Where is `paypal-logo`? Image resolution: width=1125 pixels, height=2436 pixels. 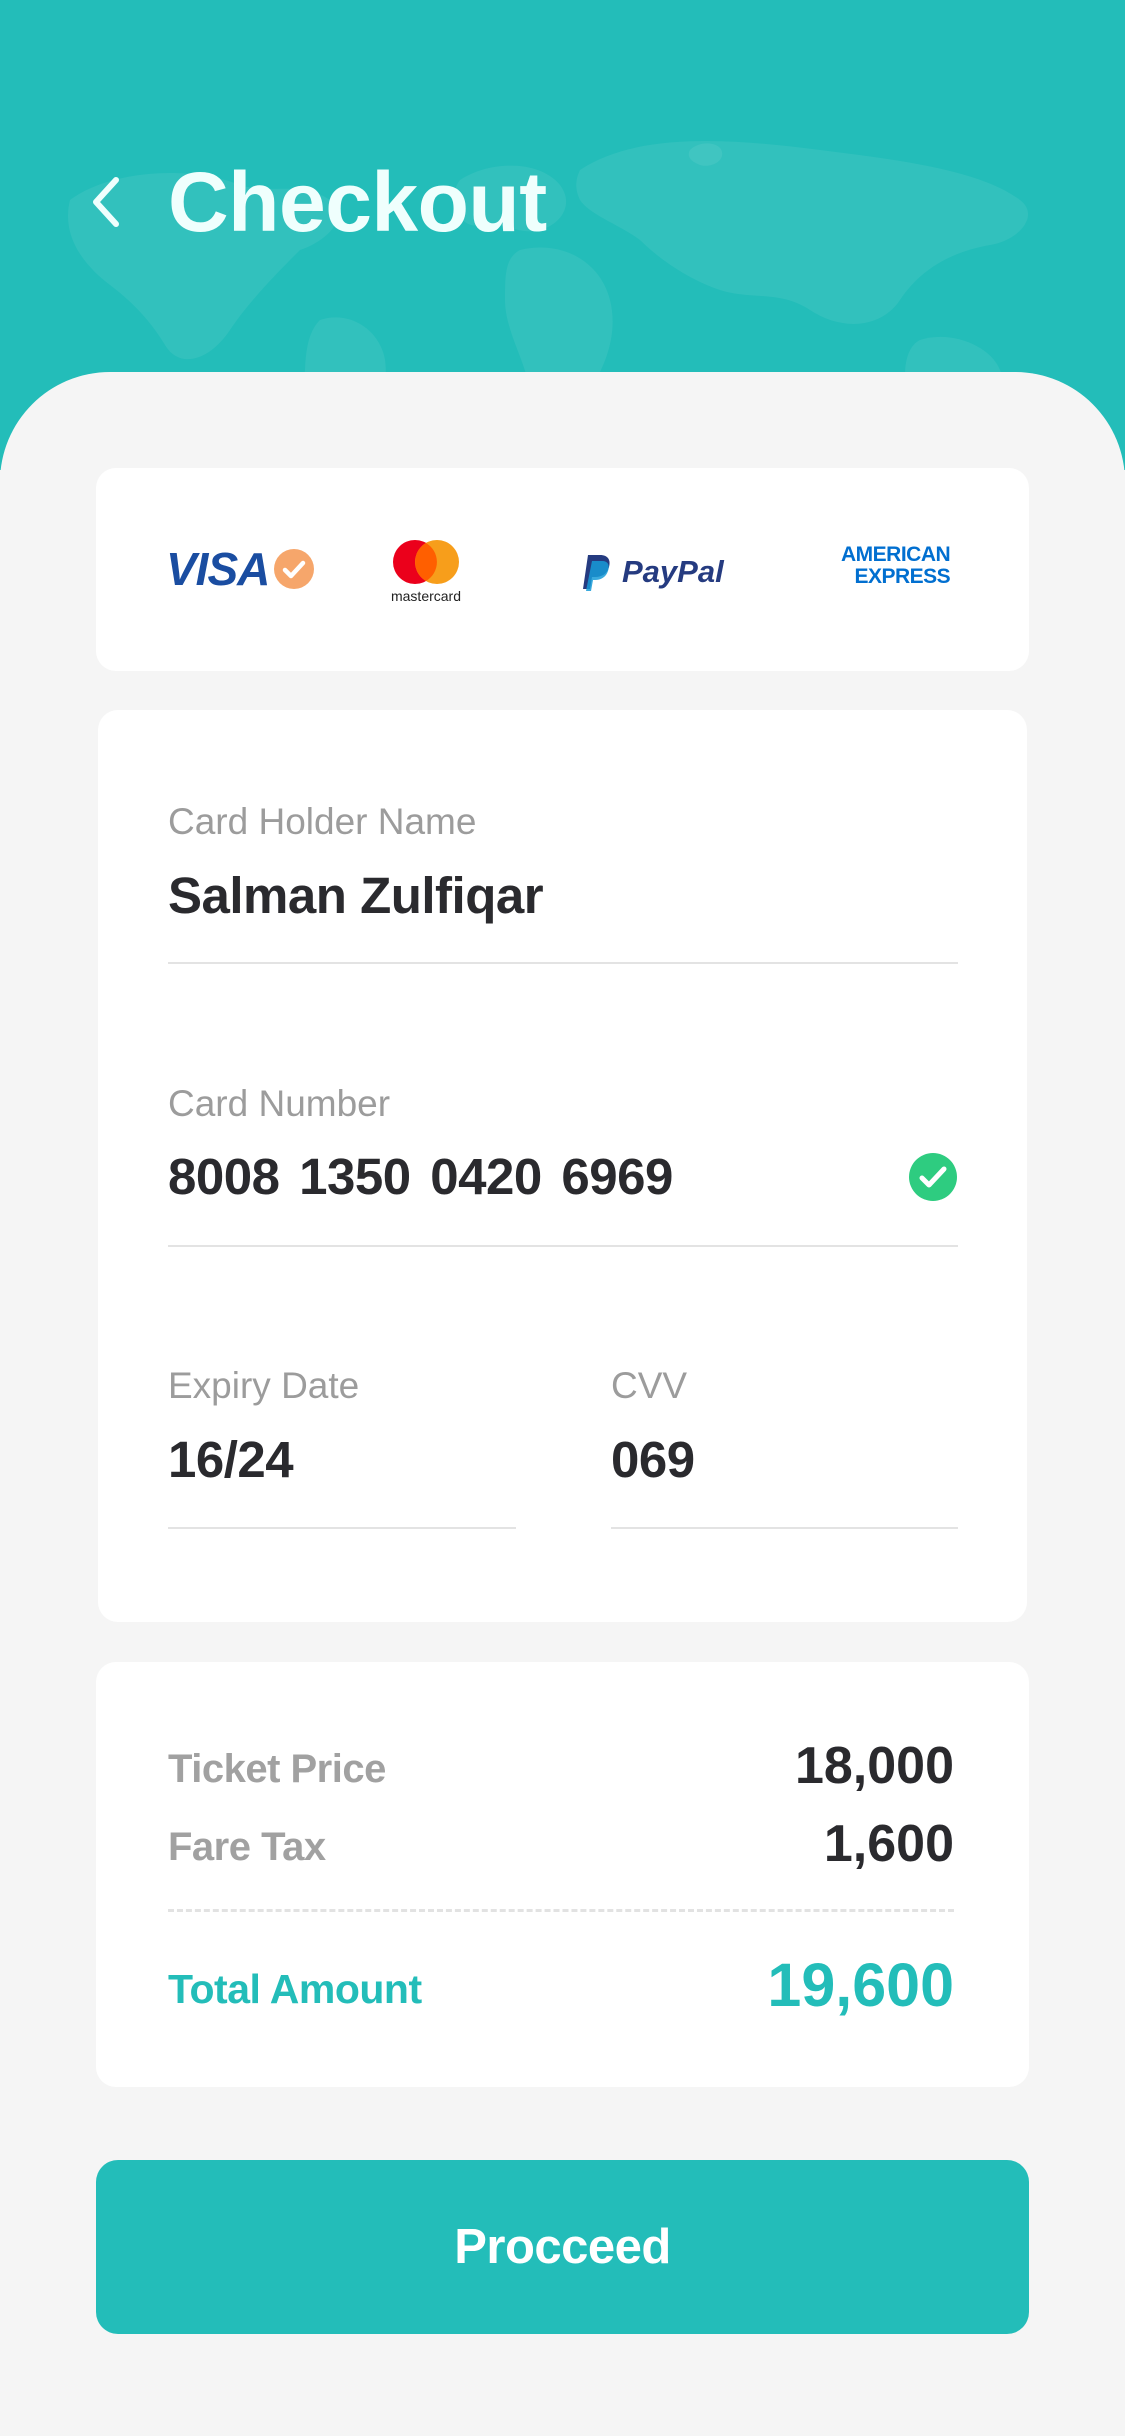
paypal-logo is located at coordinates (596, 573).